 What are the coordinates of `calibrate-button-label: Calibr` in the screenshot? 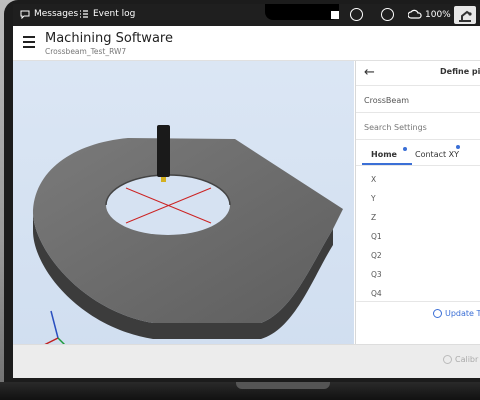 It's located at (467, 359).